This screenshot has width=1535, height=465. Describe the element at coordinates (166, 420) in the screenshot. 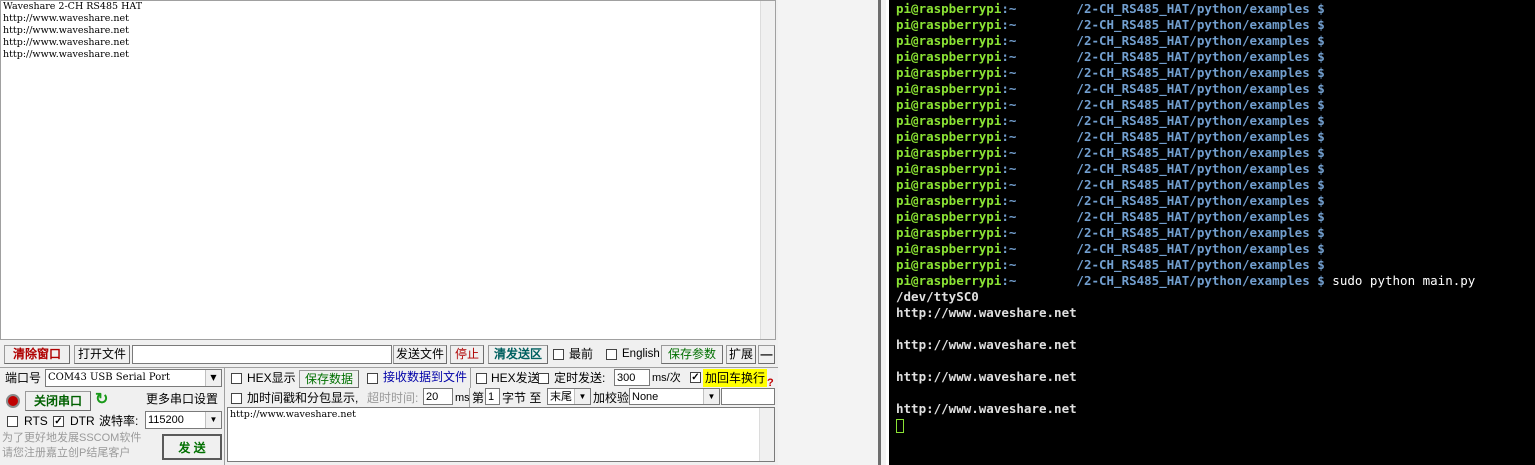

I see `baud-value: 115200` at that location.